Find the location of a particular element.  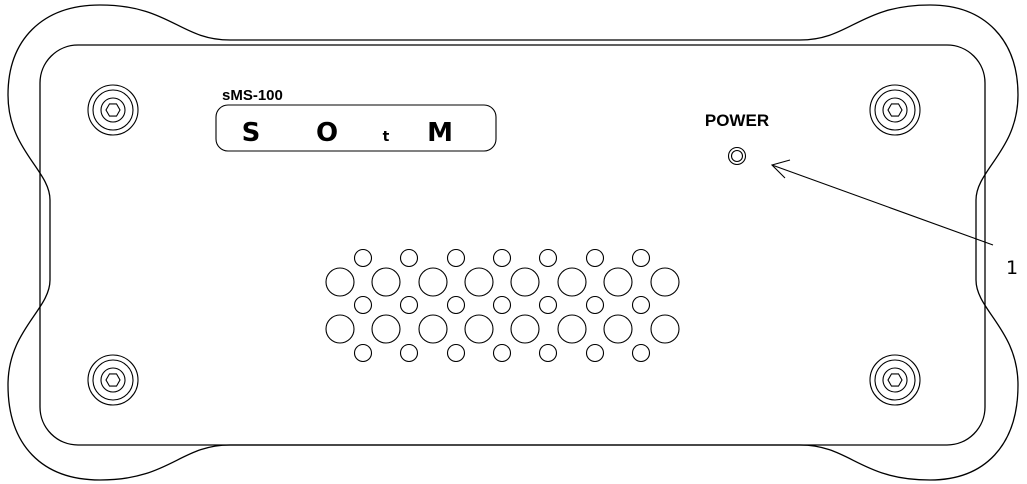

screw-top-right is located at coordinates (895, 110).